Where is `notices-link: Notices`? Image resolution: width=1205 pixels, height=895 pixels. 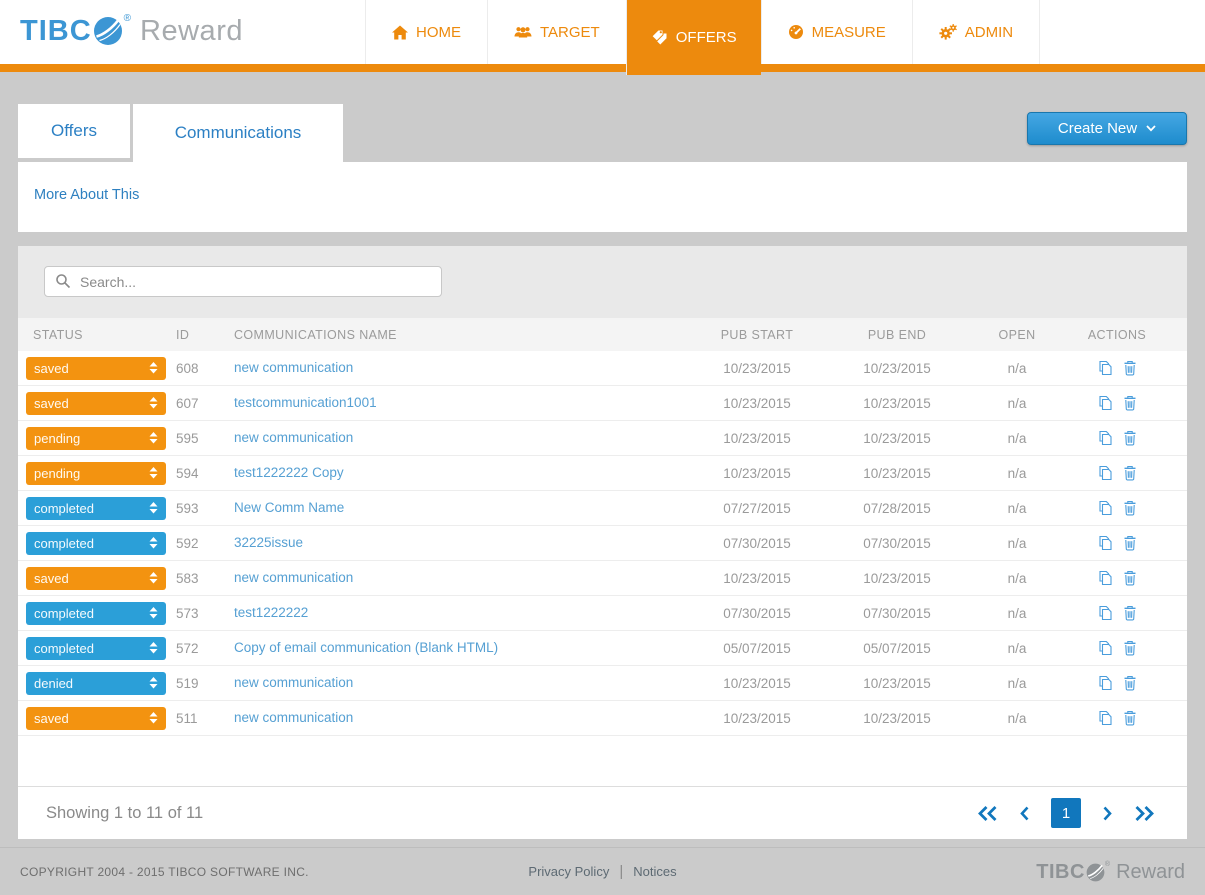
notices-link: Notices is located at coordinates (654, 871).